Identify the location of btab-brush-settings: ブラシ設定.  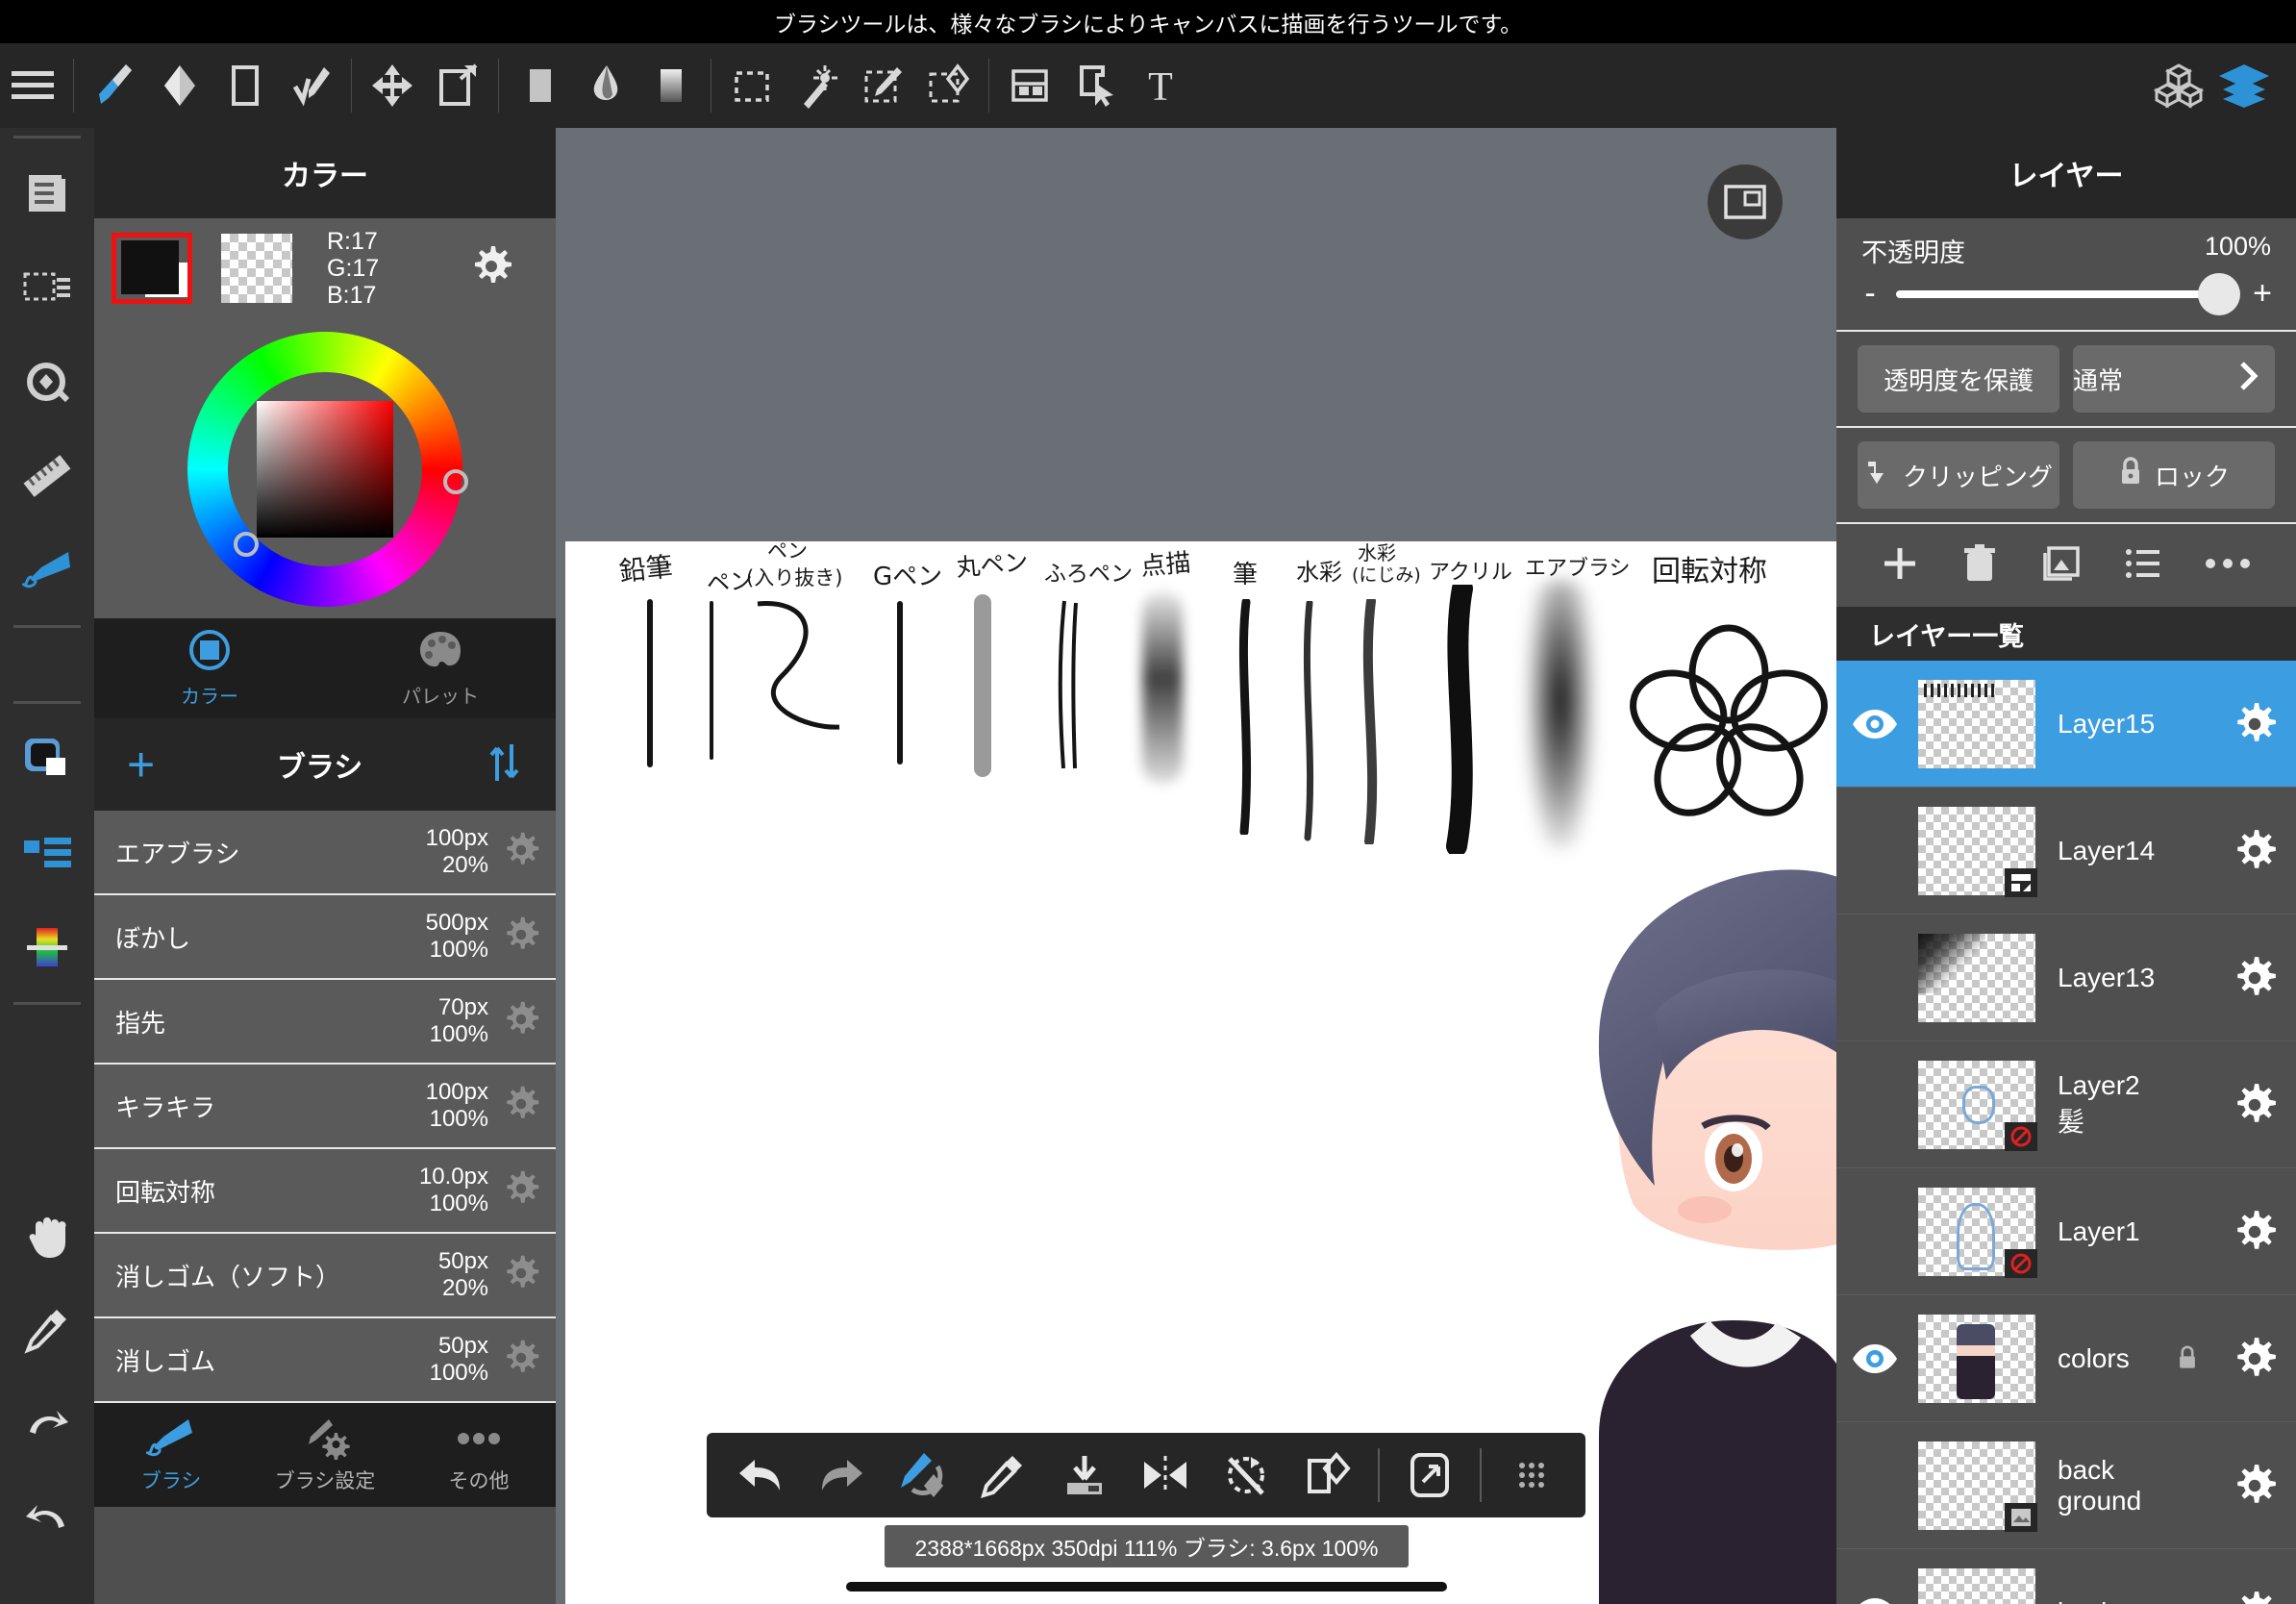
(325, 1455).